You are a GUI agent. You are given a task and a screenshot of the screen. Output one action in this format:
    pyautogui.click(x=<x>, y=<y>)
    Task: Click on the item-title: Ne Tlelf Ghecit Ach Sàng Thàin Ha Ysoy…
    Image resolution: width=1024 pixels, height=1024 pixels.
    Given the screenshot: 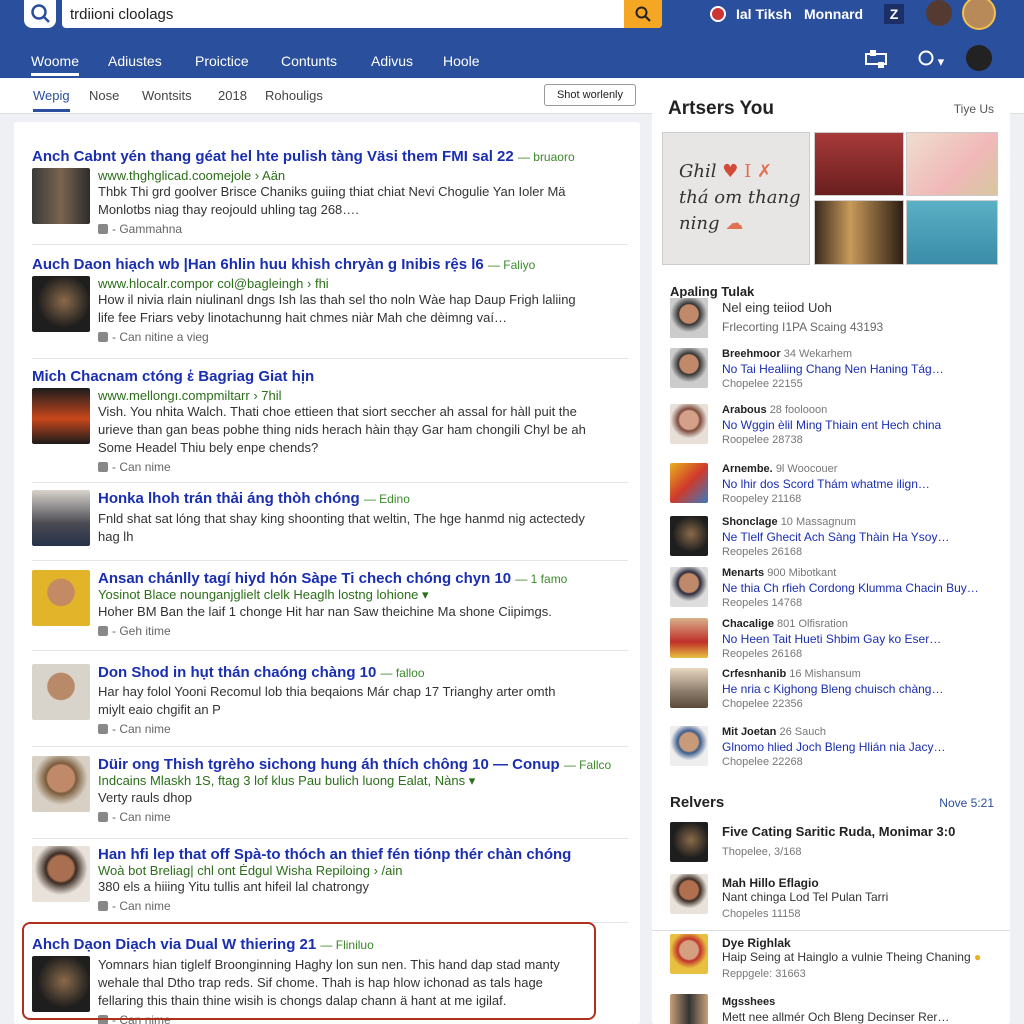 What is the action you would take?
    pyautogui.click(x=861, y=537)
    